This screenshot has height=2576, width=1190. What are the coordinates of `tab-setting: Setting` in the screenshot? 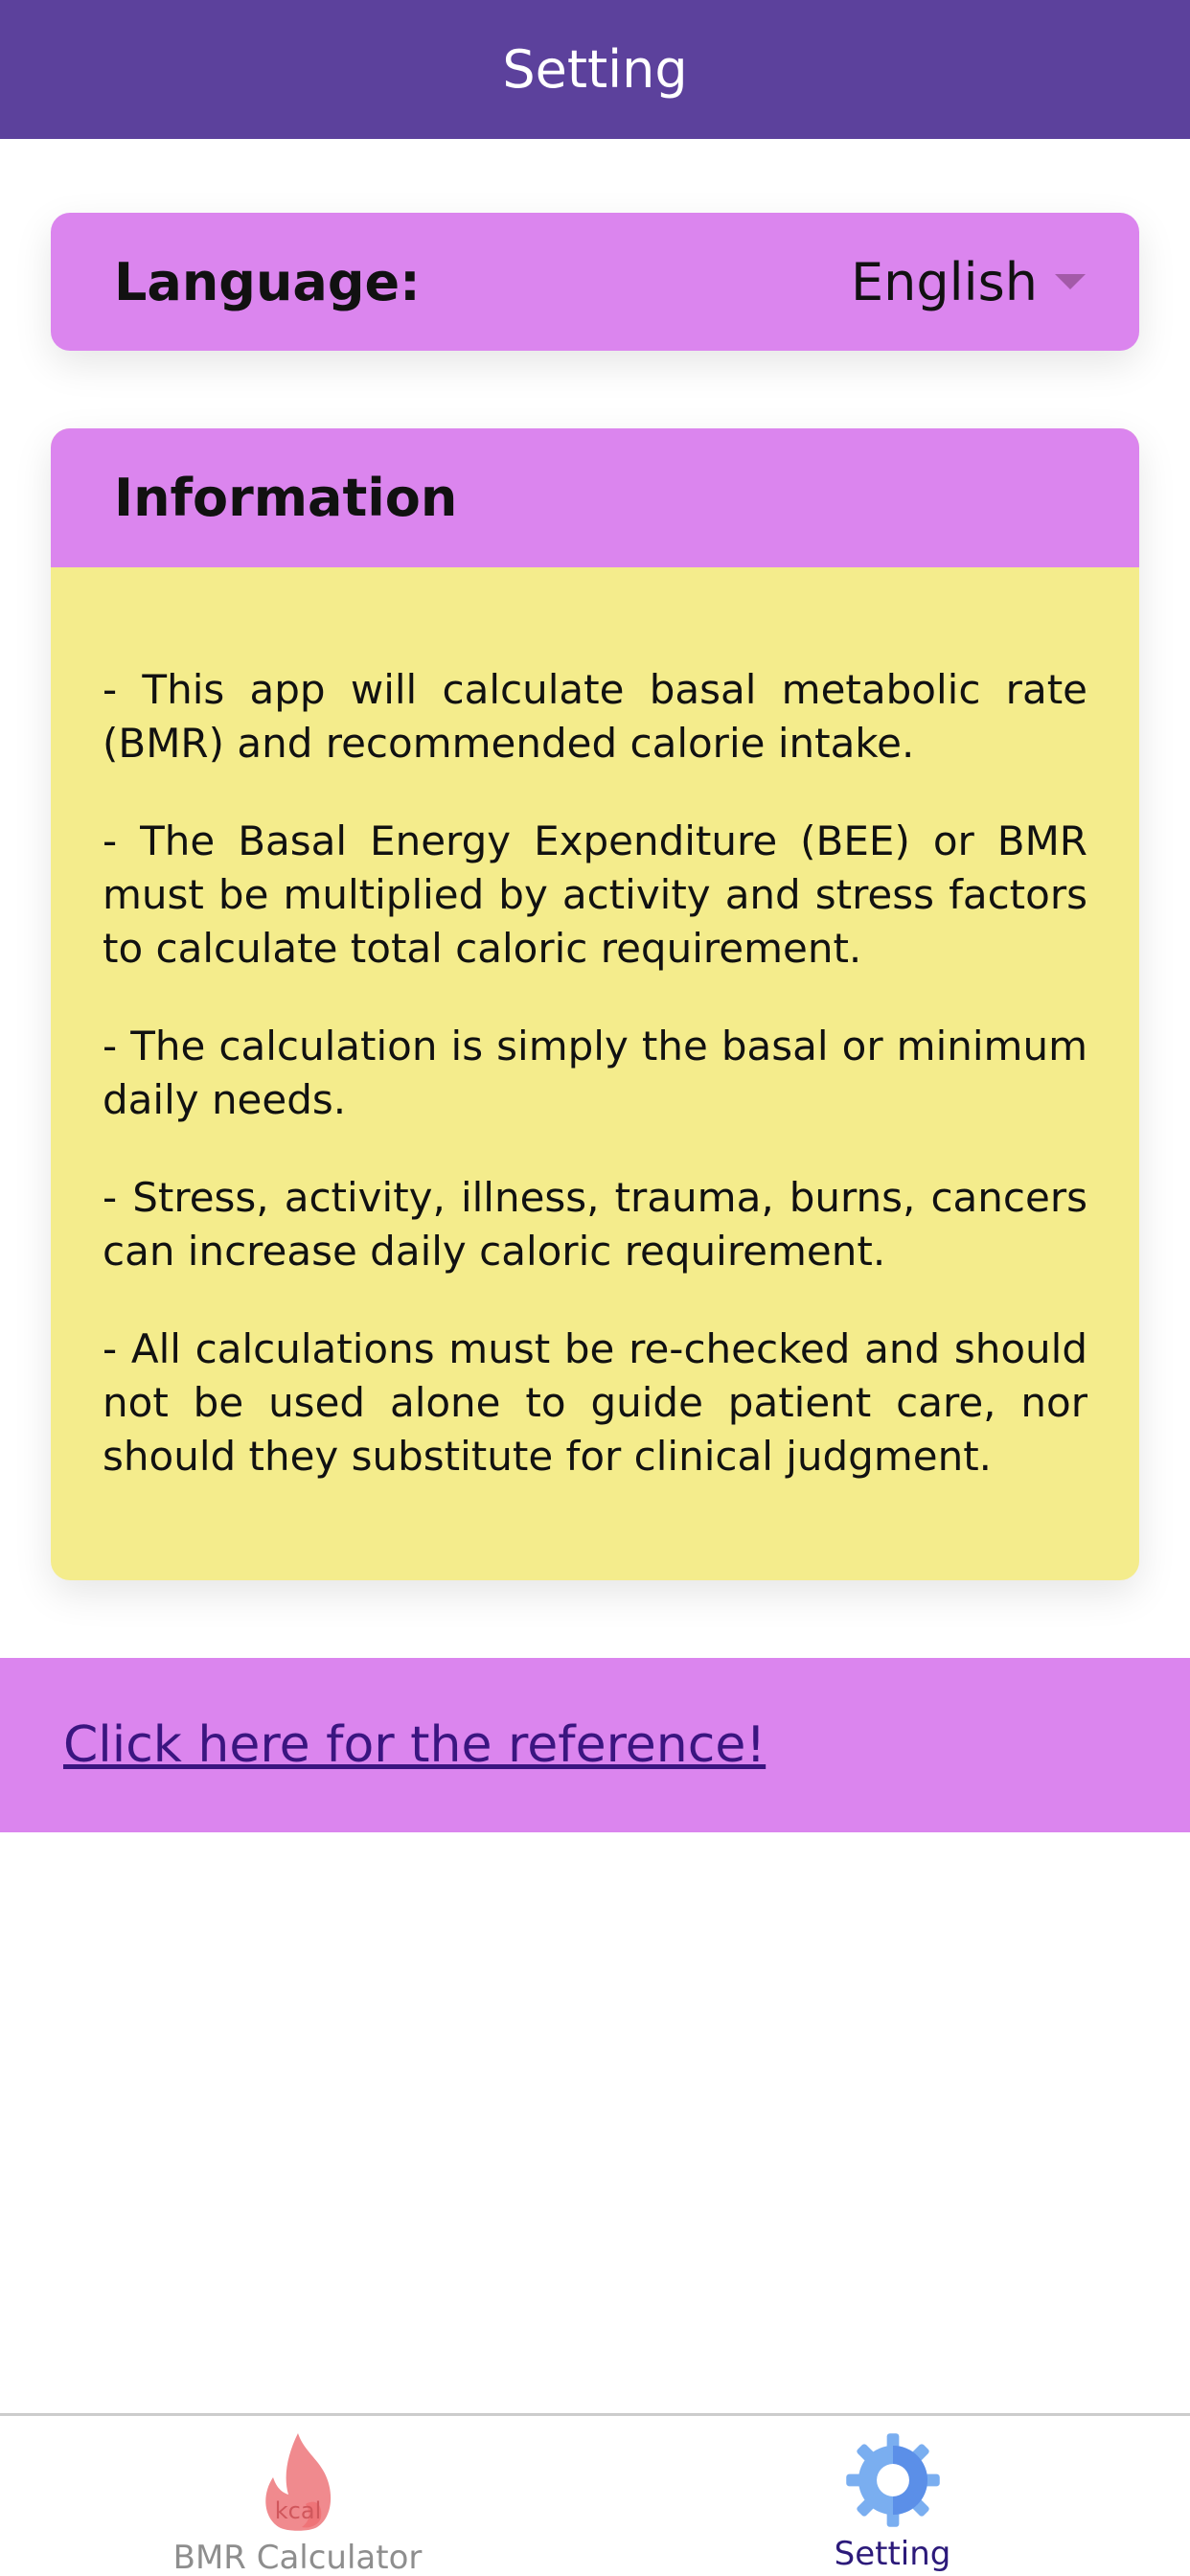 It's located at (893, 2496).